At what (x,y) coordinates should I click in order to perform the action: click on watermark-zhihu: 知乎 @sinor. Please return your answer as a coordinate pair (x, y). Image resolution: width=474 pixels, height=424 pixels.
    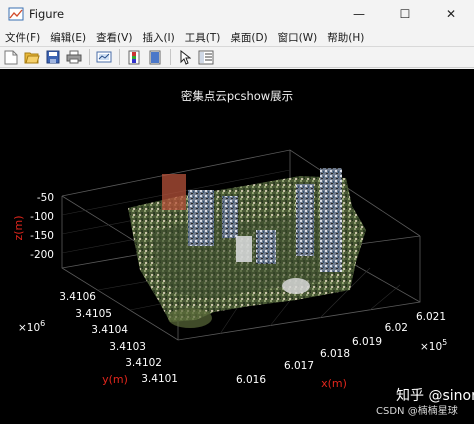
    Looking at the image, I should click on (435, 395).